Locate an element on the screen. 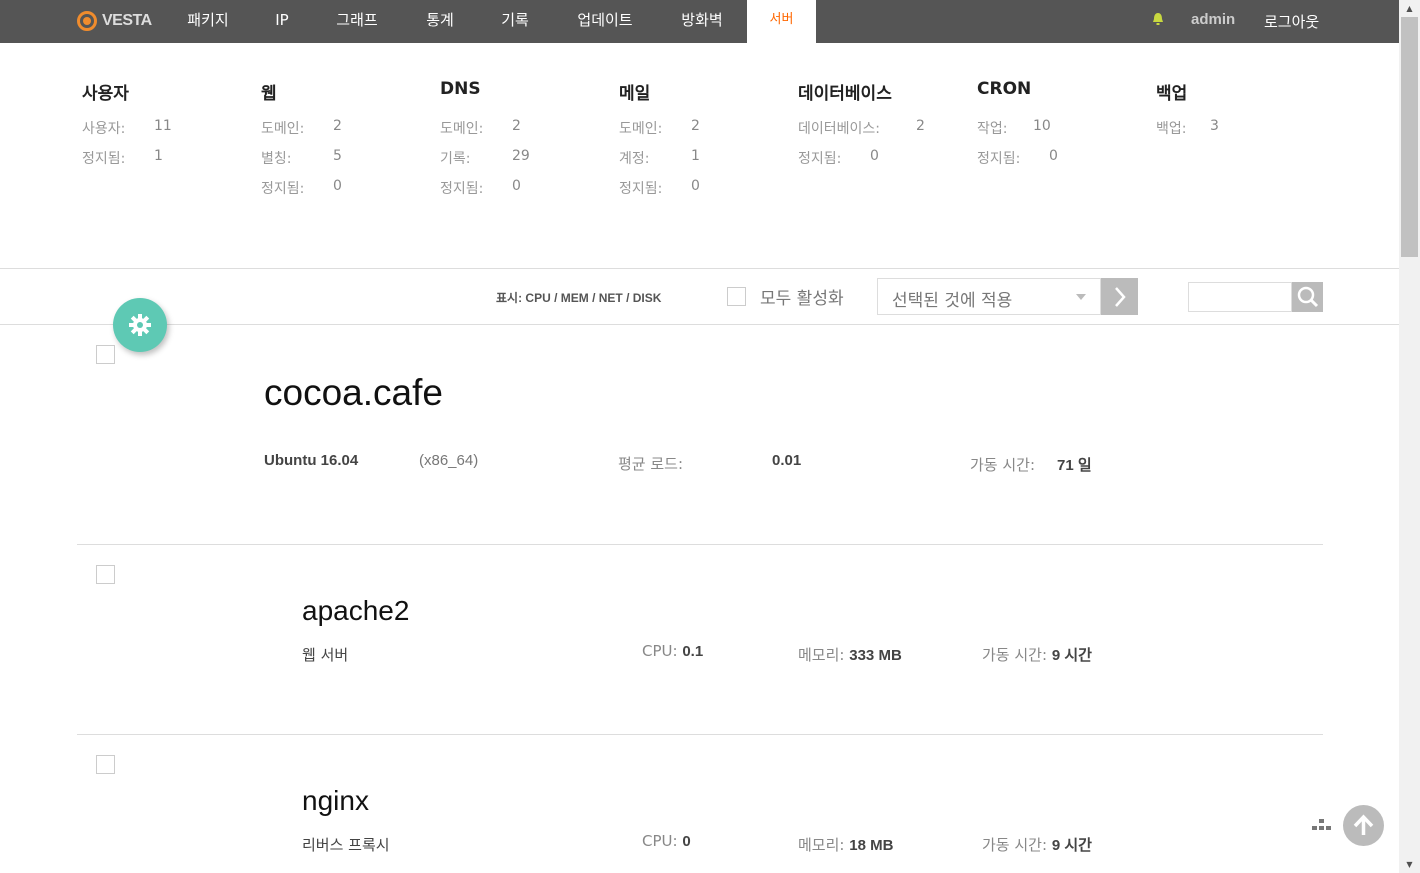 This screenshot has height=873, width=1420. uptime-label: 가동 시간: is located at coordinates (1015, 655).